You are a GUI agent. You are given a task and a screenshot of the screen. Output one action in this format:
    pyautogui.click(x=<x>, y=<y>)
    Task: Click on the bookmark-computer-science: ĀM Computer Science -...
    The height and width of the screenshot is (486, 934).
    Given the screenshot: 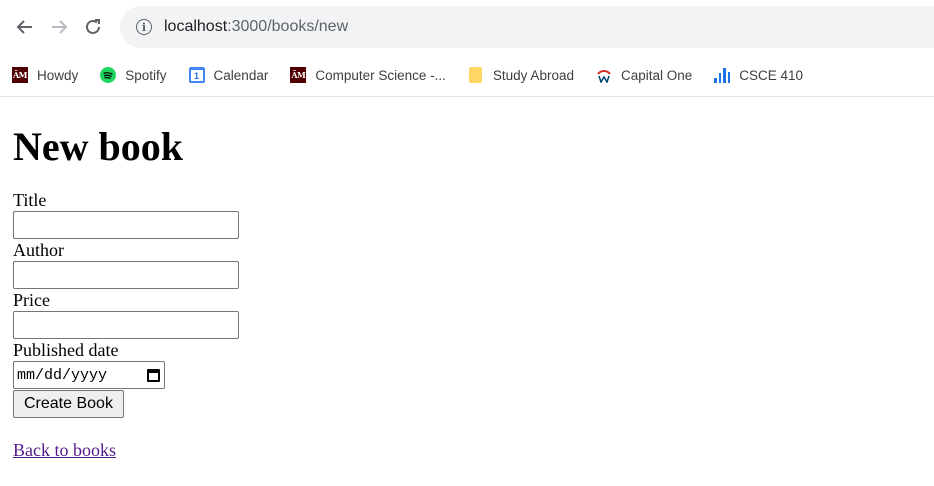 What is the action you would take?
    pyautogui.click(x=368, y=75)
    